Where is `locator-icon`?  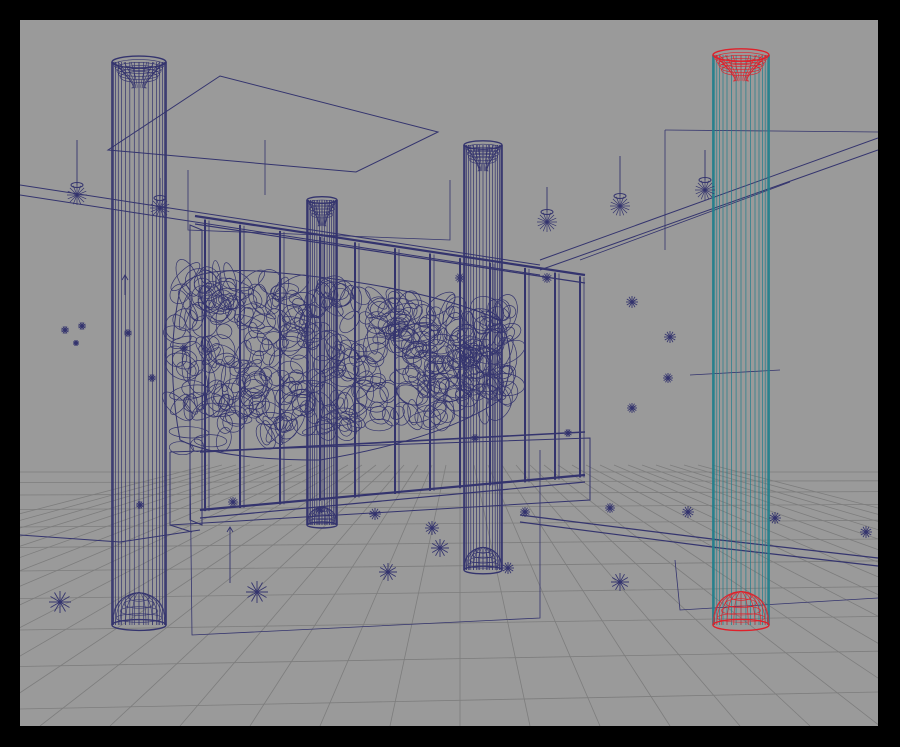
locator-icon is located at coordinates (125, 284).